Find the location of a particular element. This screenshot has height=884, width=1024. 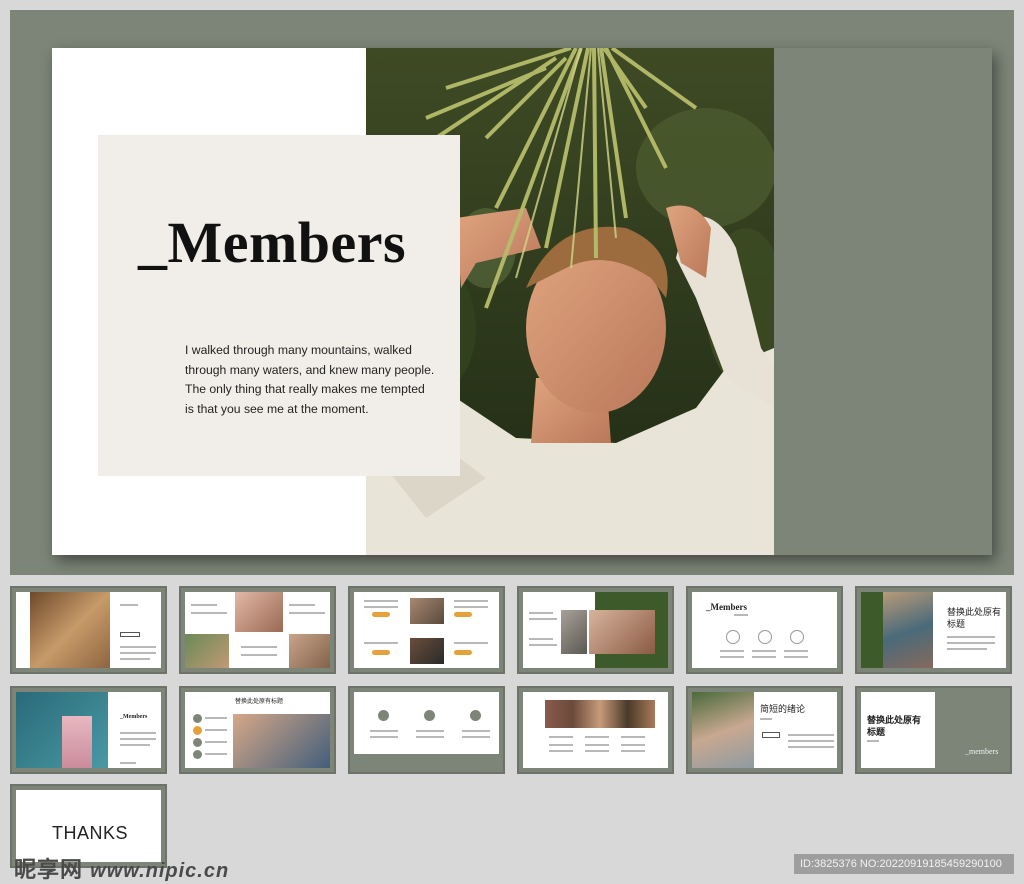

thumbnail-slide-7: _Members is located at coordinates (88, 730).